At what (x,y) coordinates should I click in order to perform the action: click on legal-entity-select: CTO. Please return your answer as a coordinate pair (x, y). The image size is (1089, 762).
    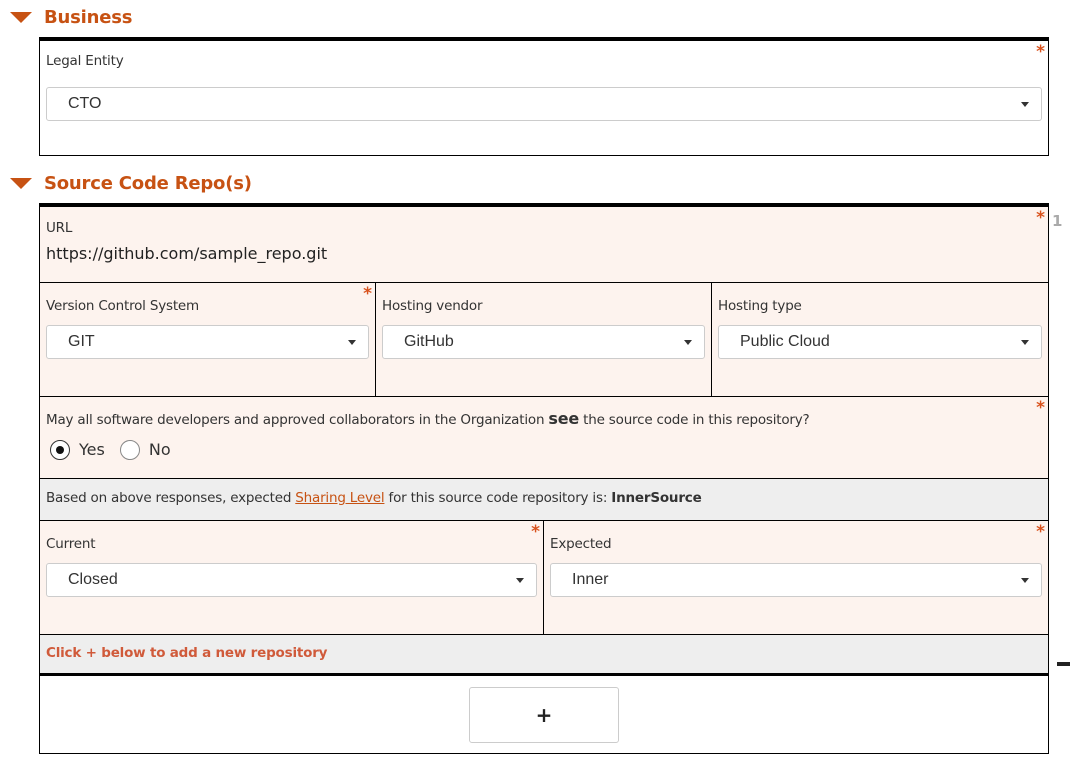
    Looking at the image, I should click on (544, 104).